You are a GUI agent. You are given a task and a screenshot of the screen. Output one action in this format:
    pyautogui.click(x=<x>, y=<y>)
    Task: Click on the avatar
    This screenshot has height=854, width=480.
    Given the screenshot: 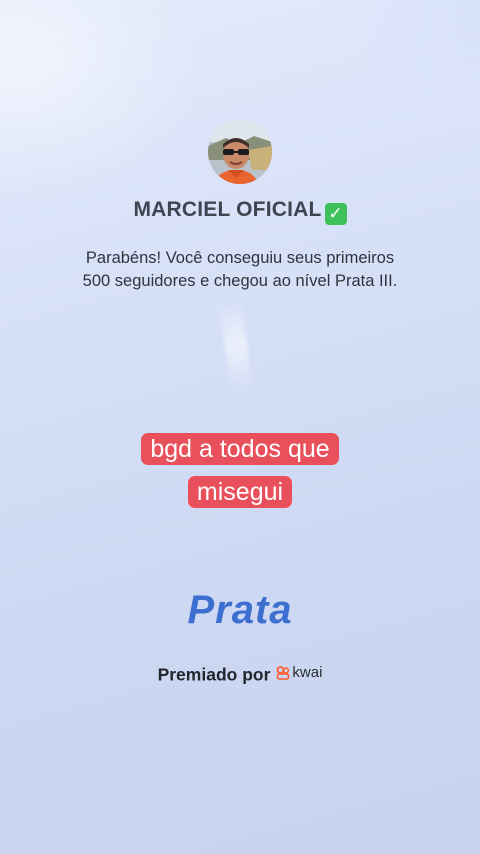 What is the action you would take?
    pyautogui.click(x=240, y=152)
    